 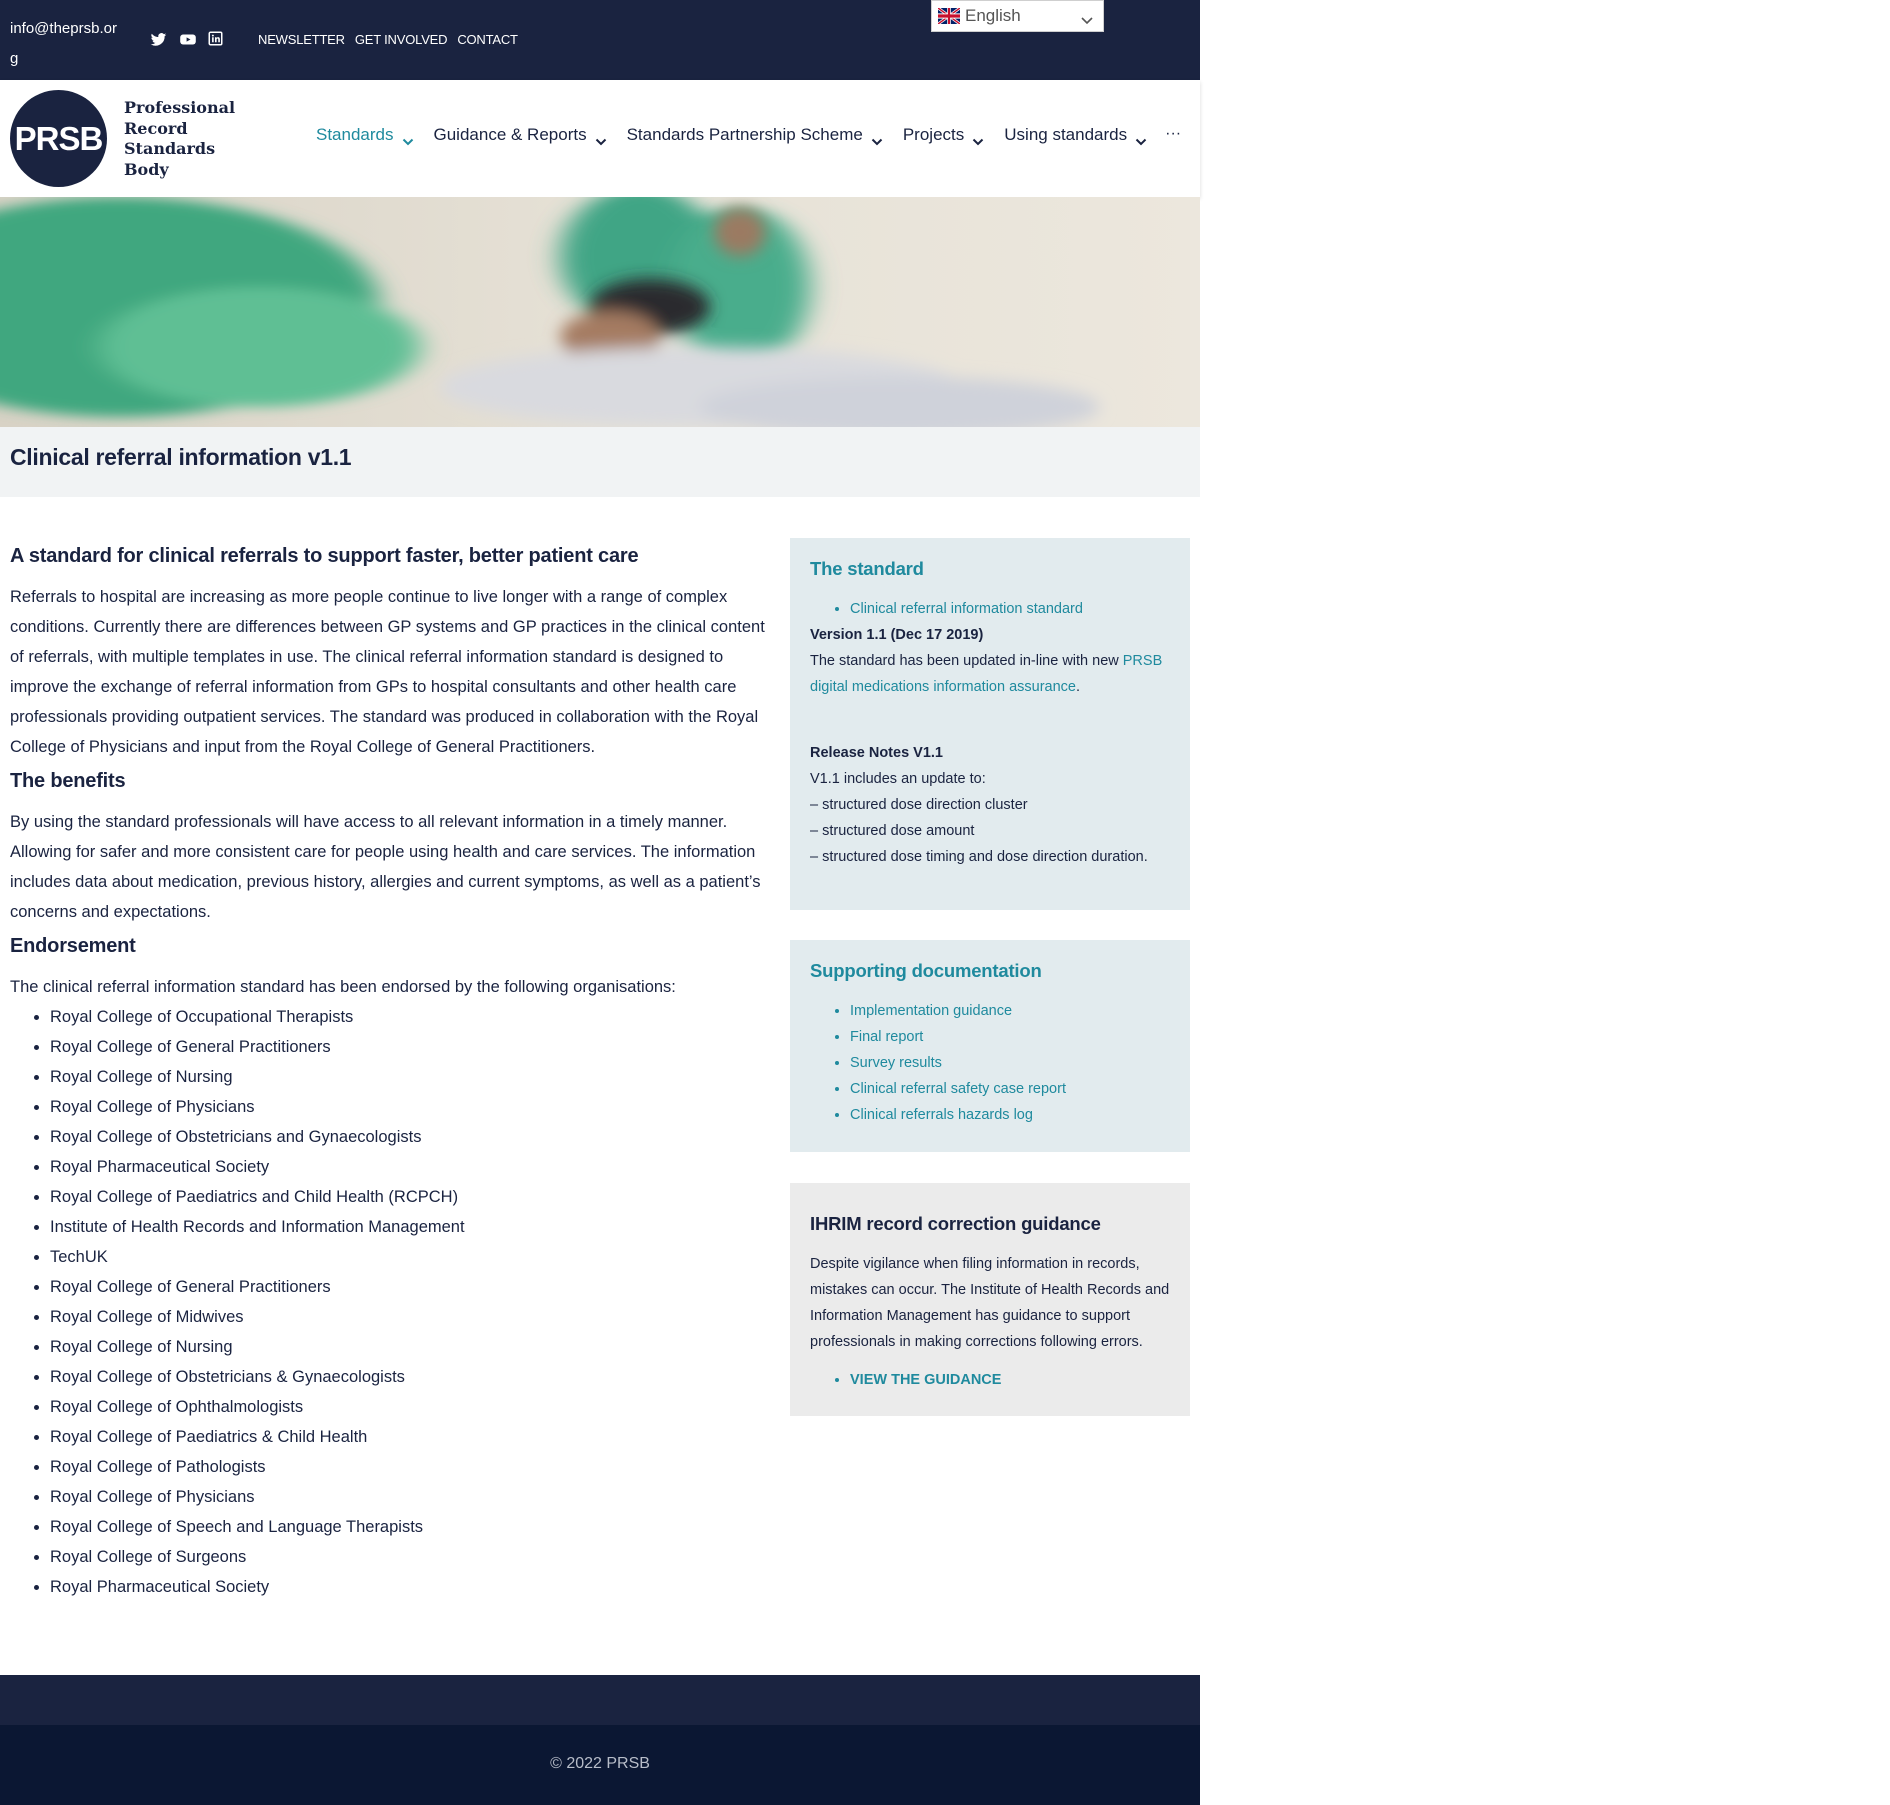 I want to click on list-item: Royal College of Midwives, so click(x=410, y=1317).